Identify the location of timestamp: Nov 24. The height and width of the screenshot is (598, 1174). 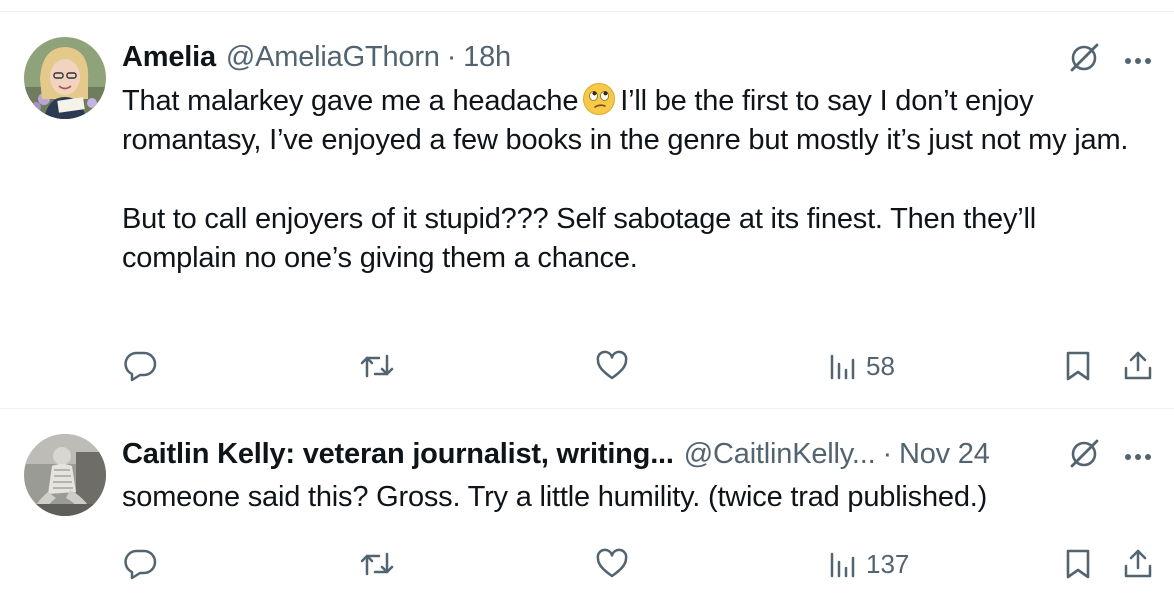
(944, 454).